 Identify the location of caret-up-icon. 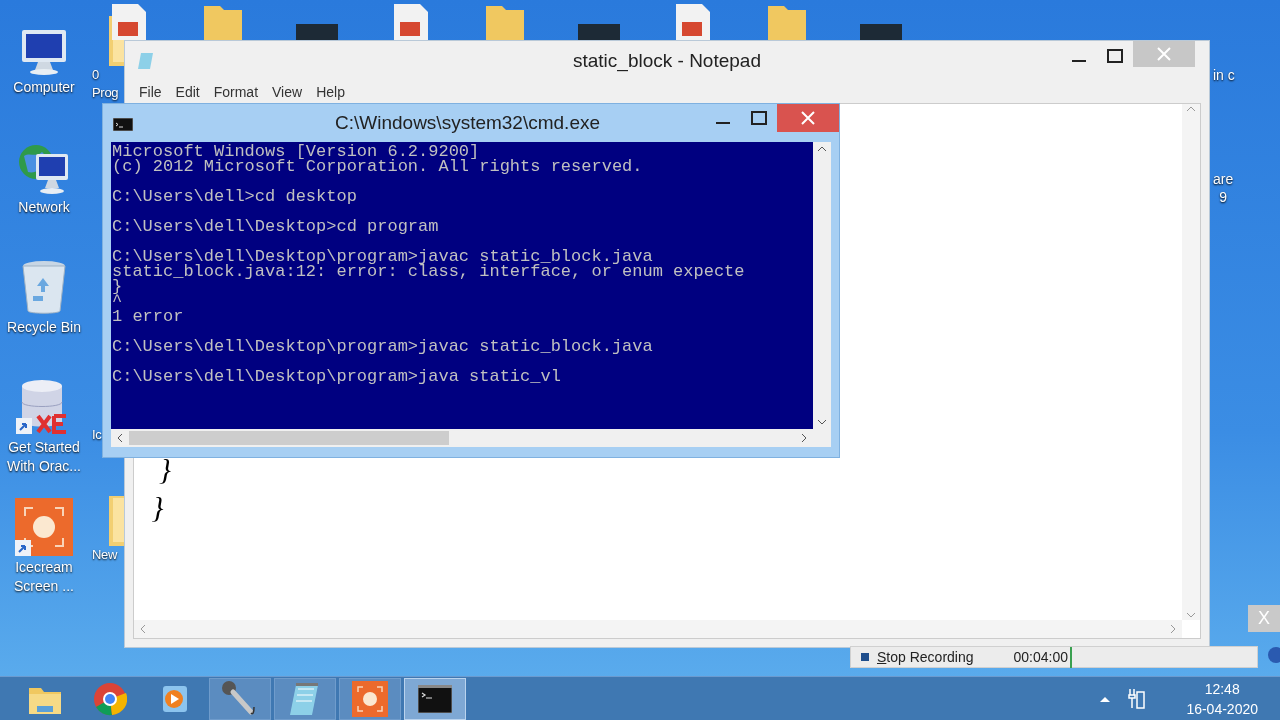
(1105, 698).